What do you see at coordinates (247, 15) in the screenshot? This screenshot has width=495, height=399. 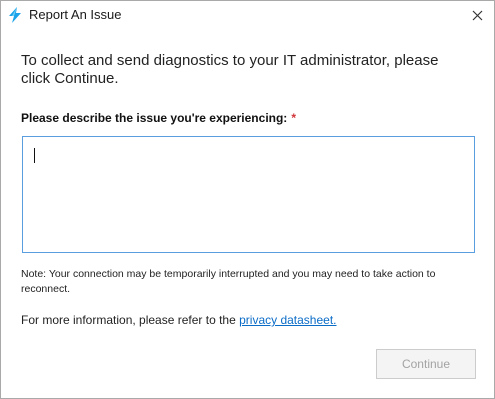 I see `title-bar: Report An Issue` at bounding box center [247, 15].